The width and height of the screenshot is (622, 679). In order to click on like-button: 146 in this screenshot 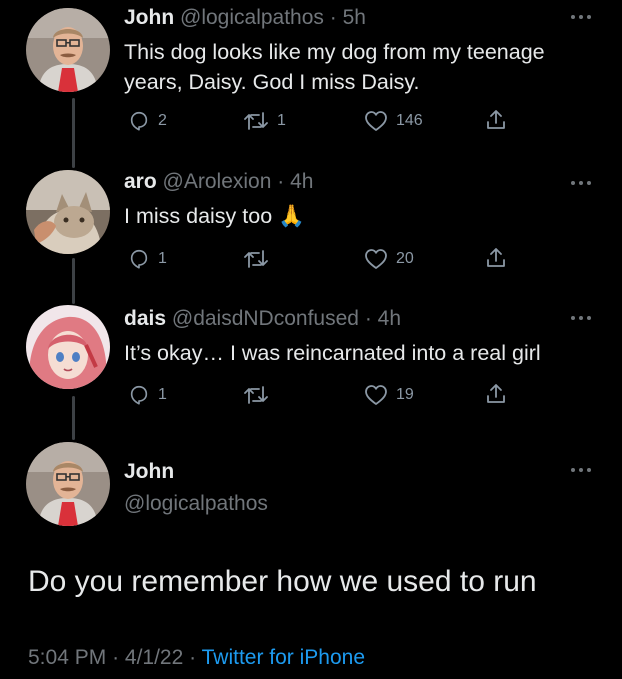, I will do `click(393, 121)`.